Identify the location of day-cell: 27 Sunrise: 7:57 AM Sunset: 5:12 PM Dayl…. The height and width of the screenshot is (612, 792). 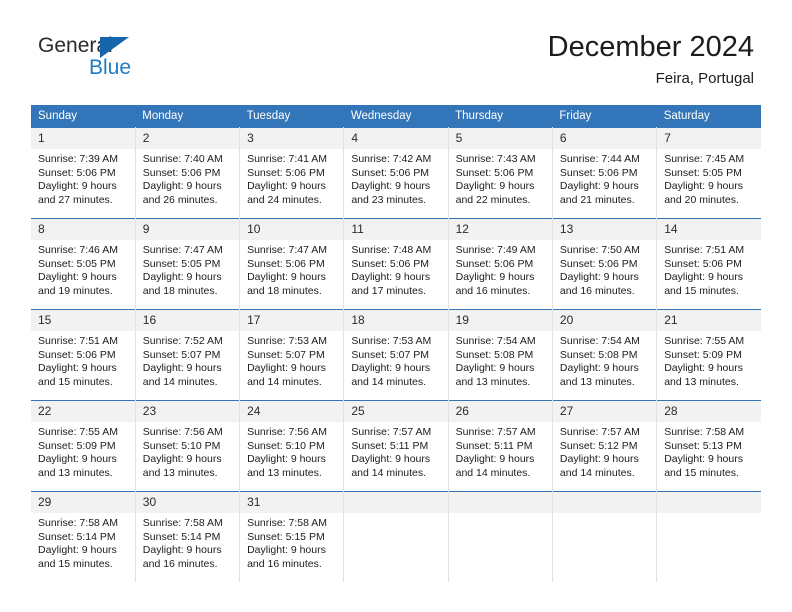
(605, 446).